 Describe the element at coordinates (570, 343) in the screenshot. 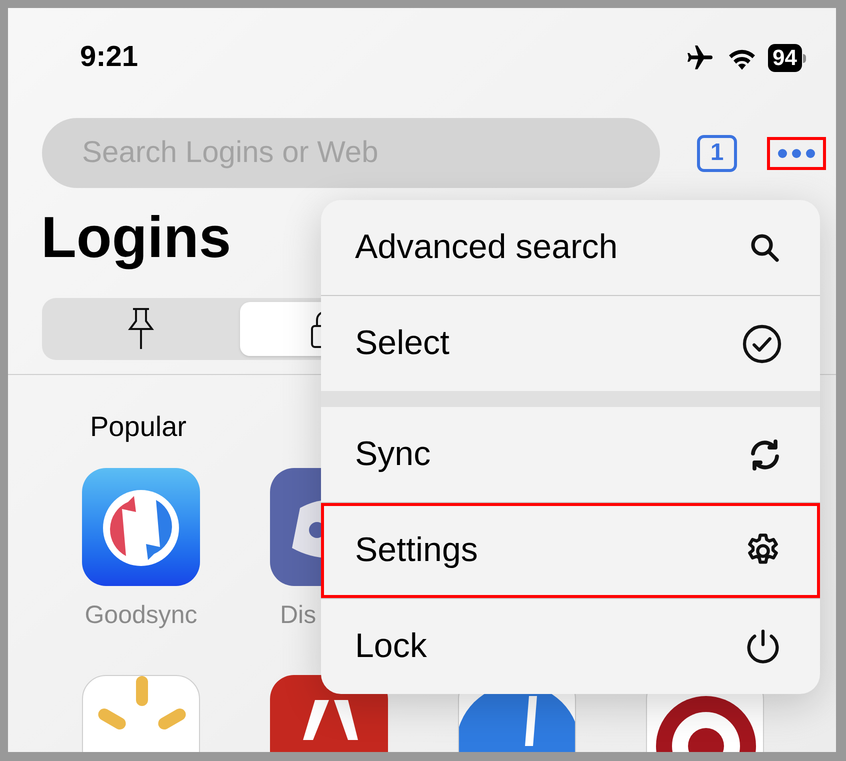

I see `menu-item: Select` at that location.